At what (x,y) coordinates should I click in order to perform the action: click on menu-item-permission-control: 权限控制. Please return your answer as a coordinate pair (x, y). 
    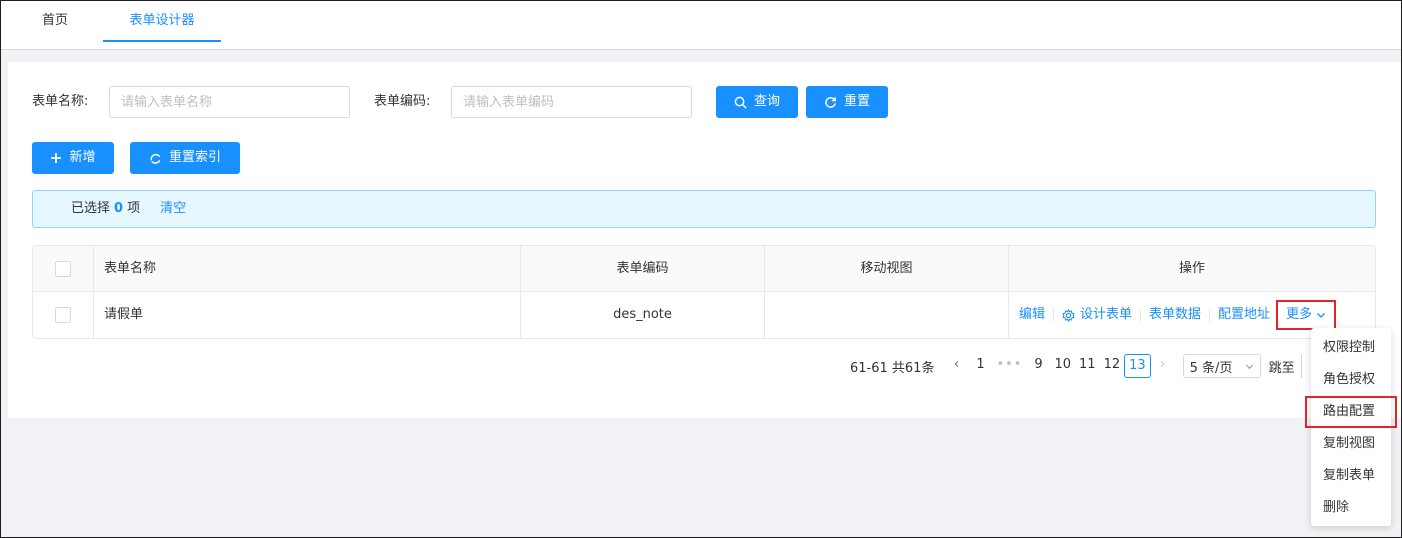
    Looking at the image, I should click on (1351, 348).